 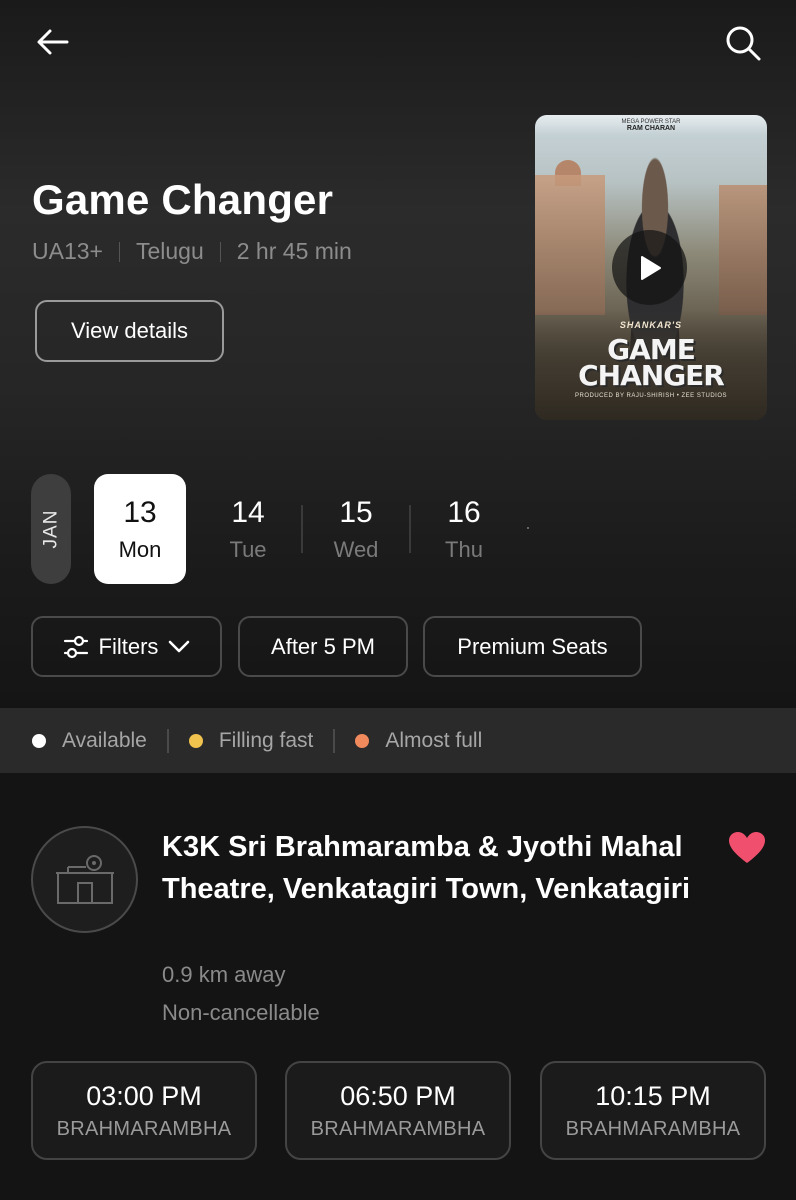 I want to click on back-button, so click(x=53, y=42).